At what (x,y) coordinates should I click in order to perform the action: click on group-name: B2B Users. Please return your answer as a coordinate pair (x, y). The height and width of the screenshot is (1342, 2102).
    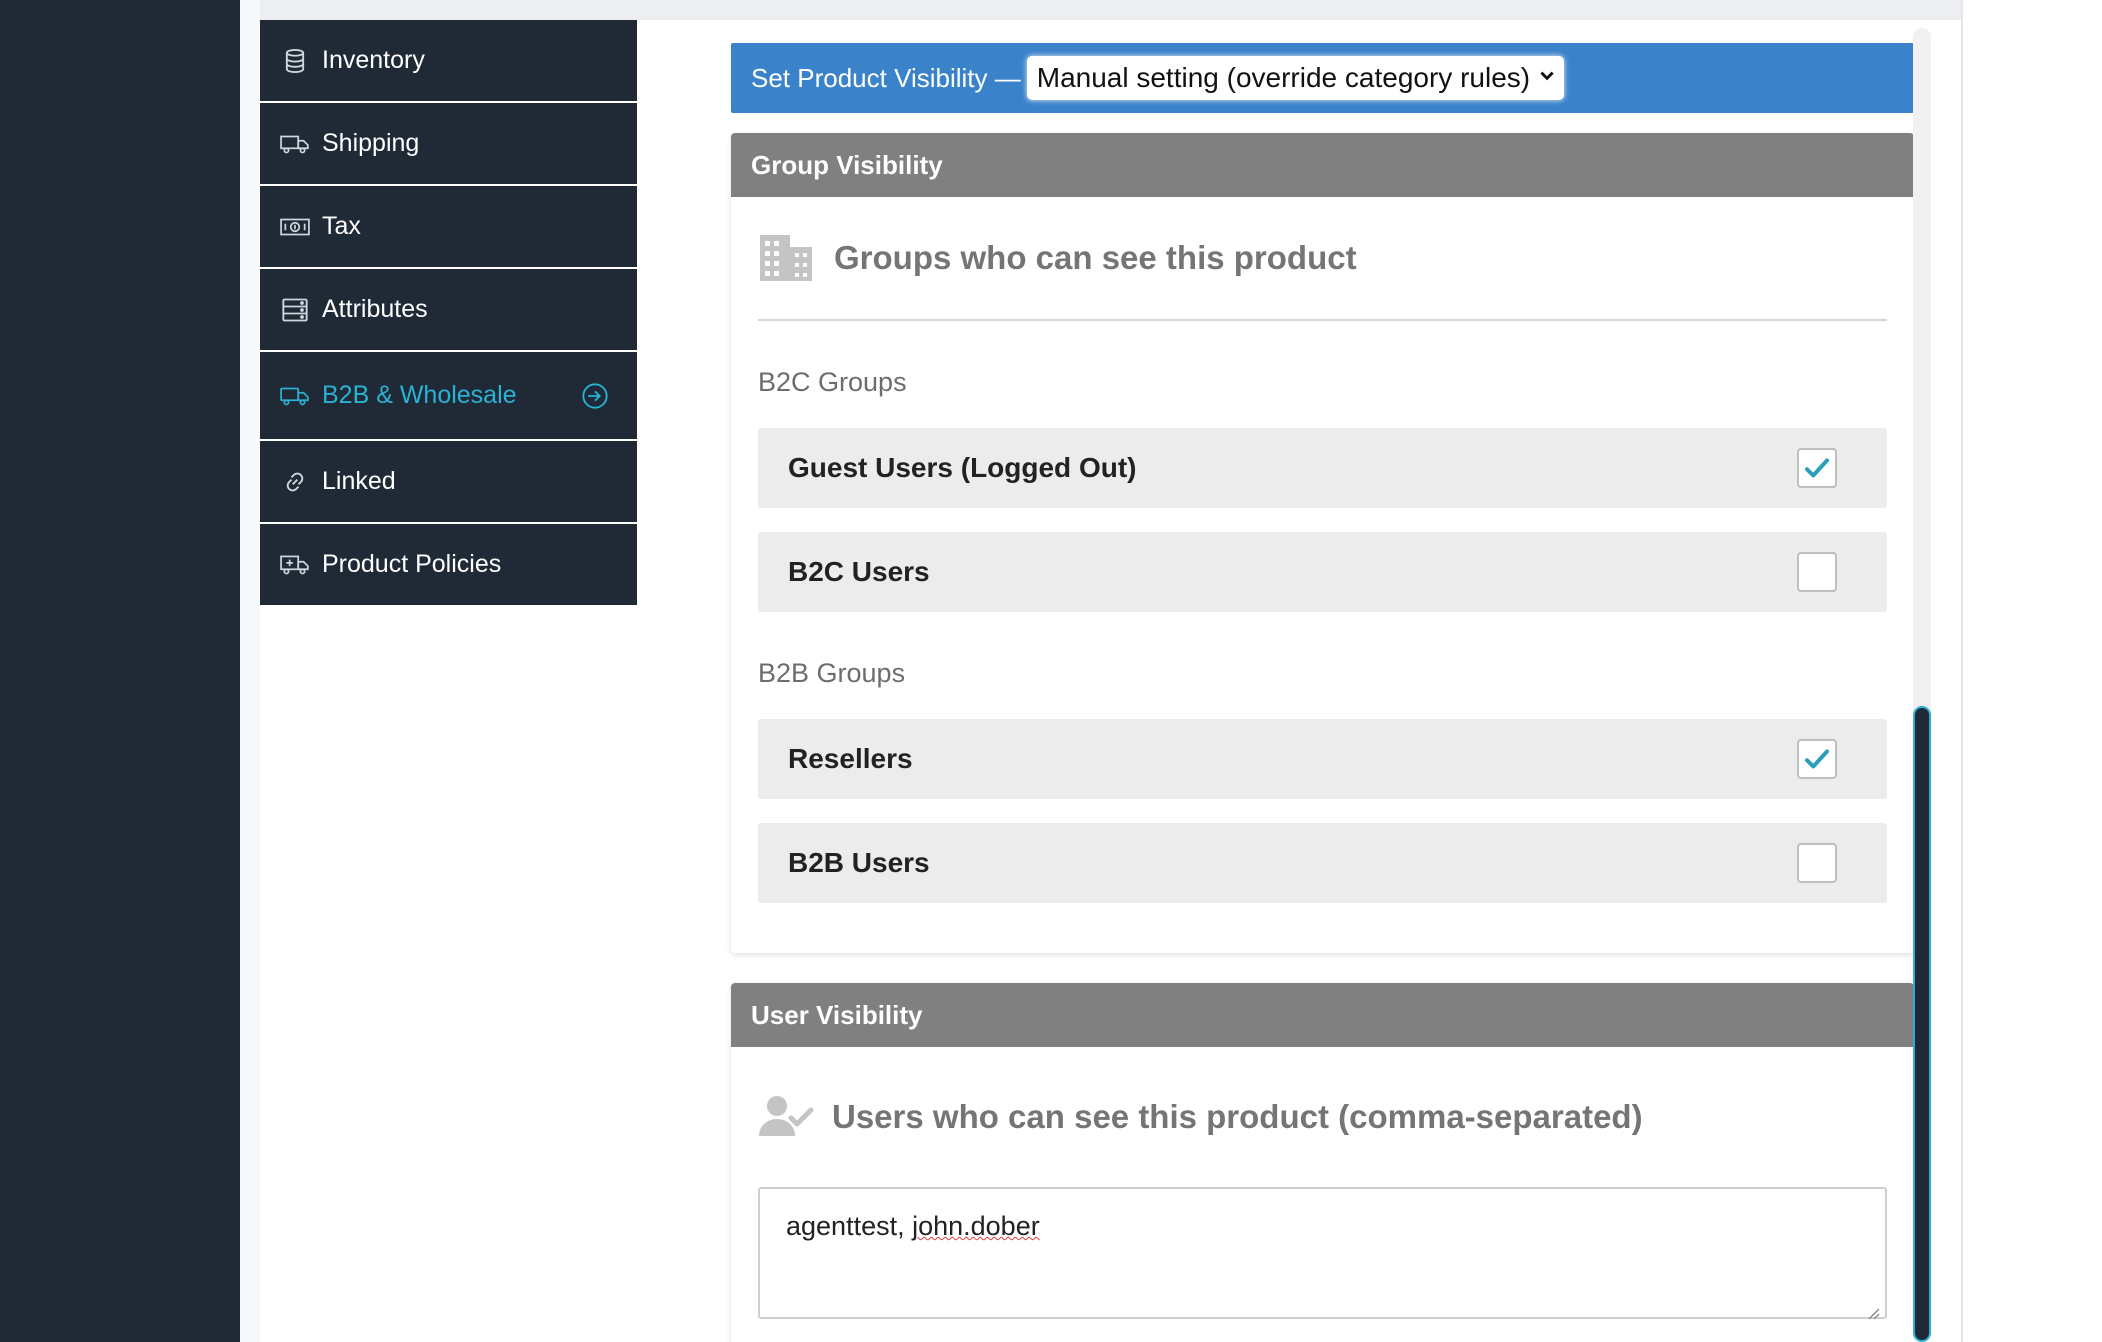
    Looking at the image, I should click on (859, 862).